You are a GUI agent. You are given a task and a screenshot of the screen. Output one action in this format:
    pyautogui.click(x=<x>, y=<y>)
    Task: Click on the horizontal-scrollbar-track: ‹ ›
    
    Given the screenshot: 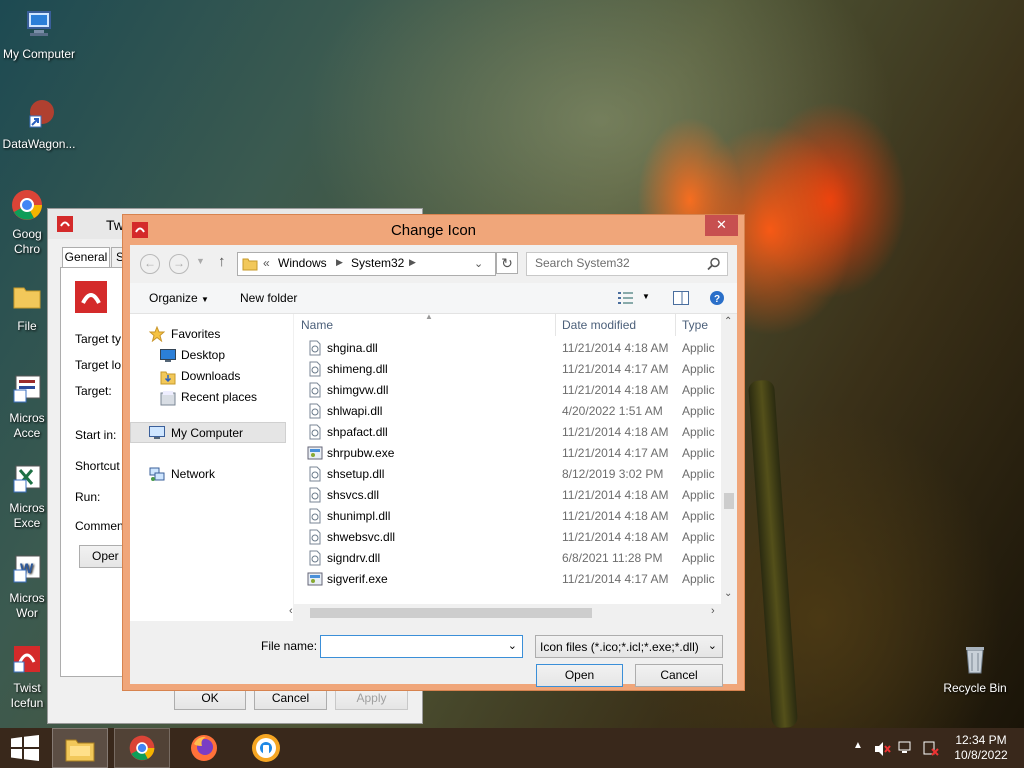 What is the action you would take?
    pyautogui.click(x=513, y=612)
    